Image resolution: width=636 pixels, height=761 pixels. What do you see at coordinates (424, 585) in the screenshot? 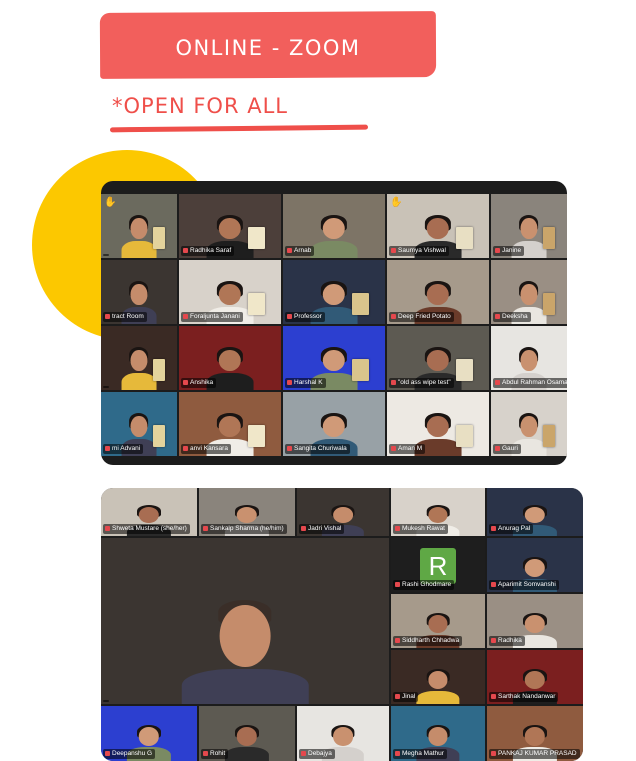
I see `participant-name: Rashi Ghodmare` at bounding box center [424, 585].